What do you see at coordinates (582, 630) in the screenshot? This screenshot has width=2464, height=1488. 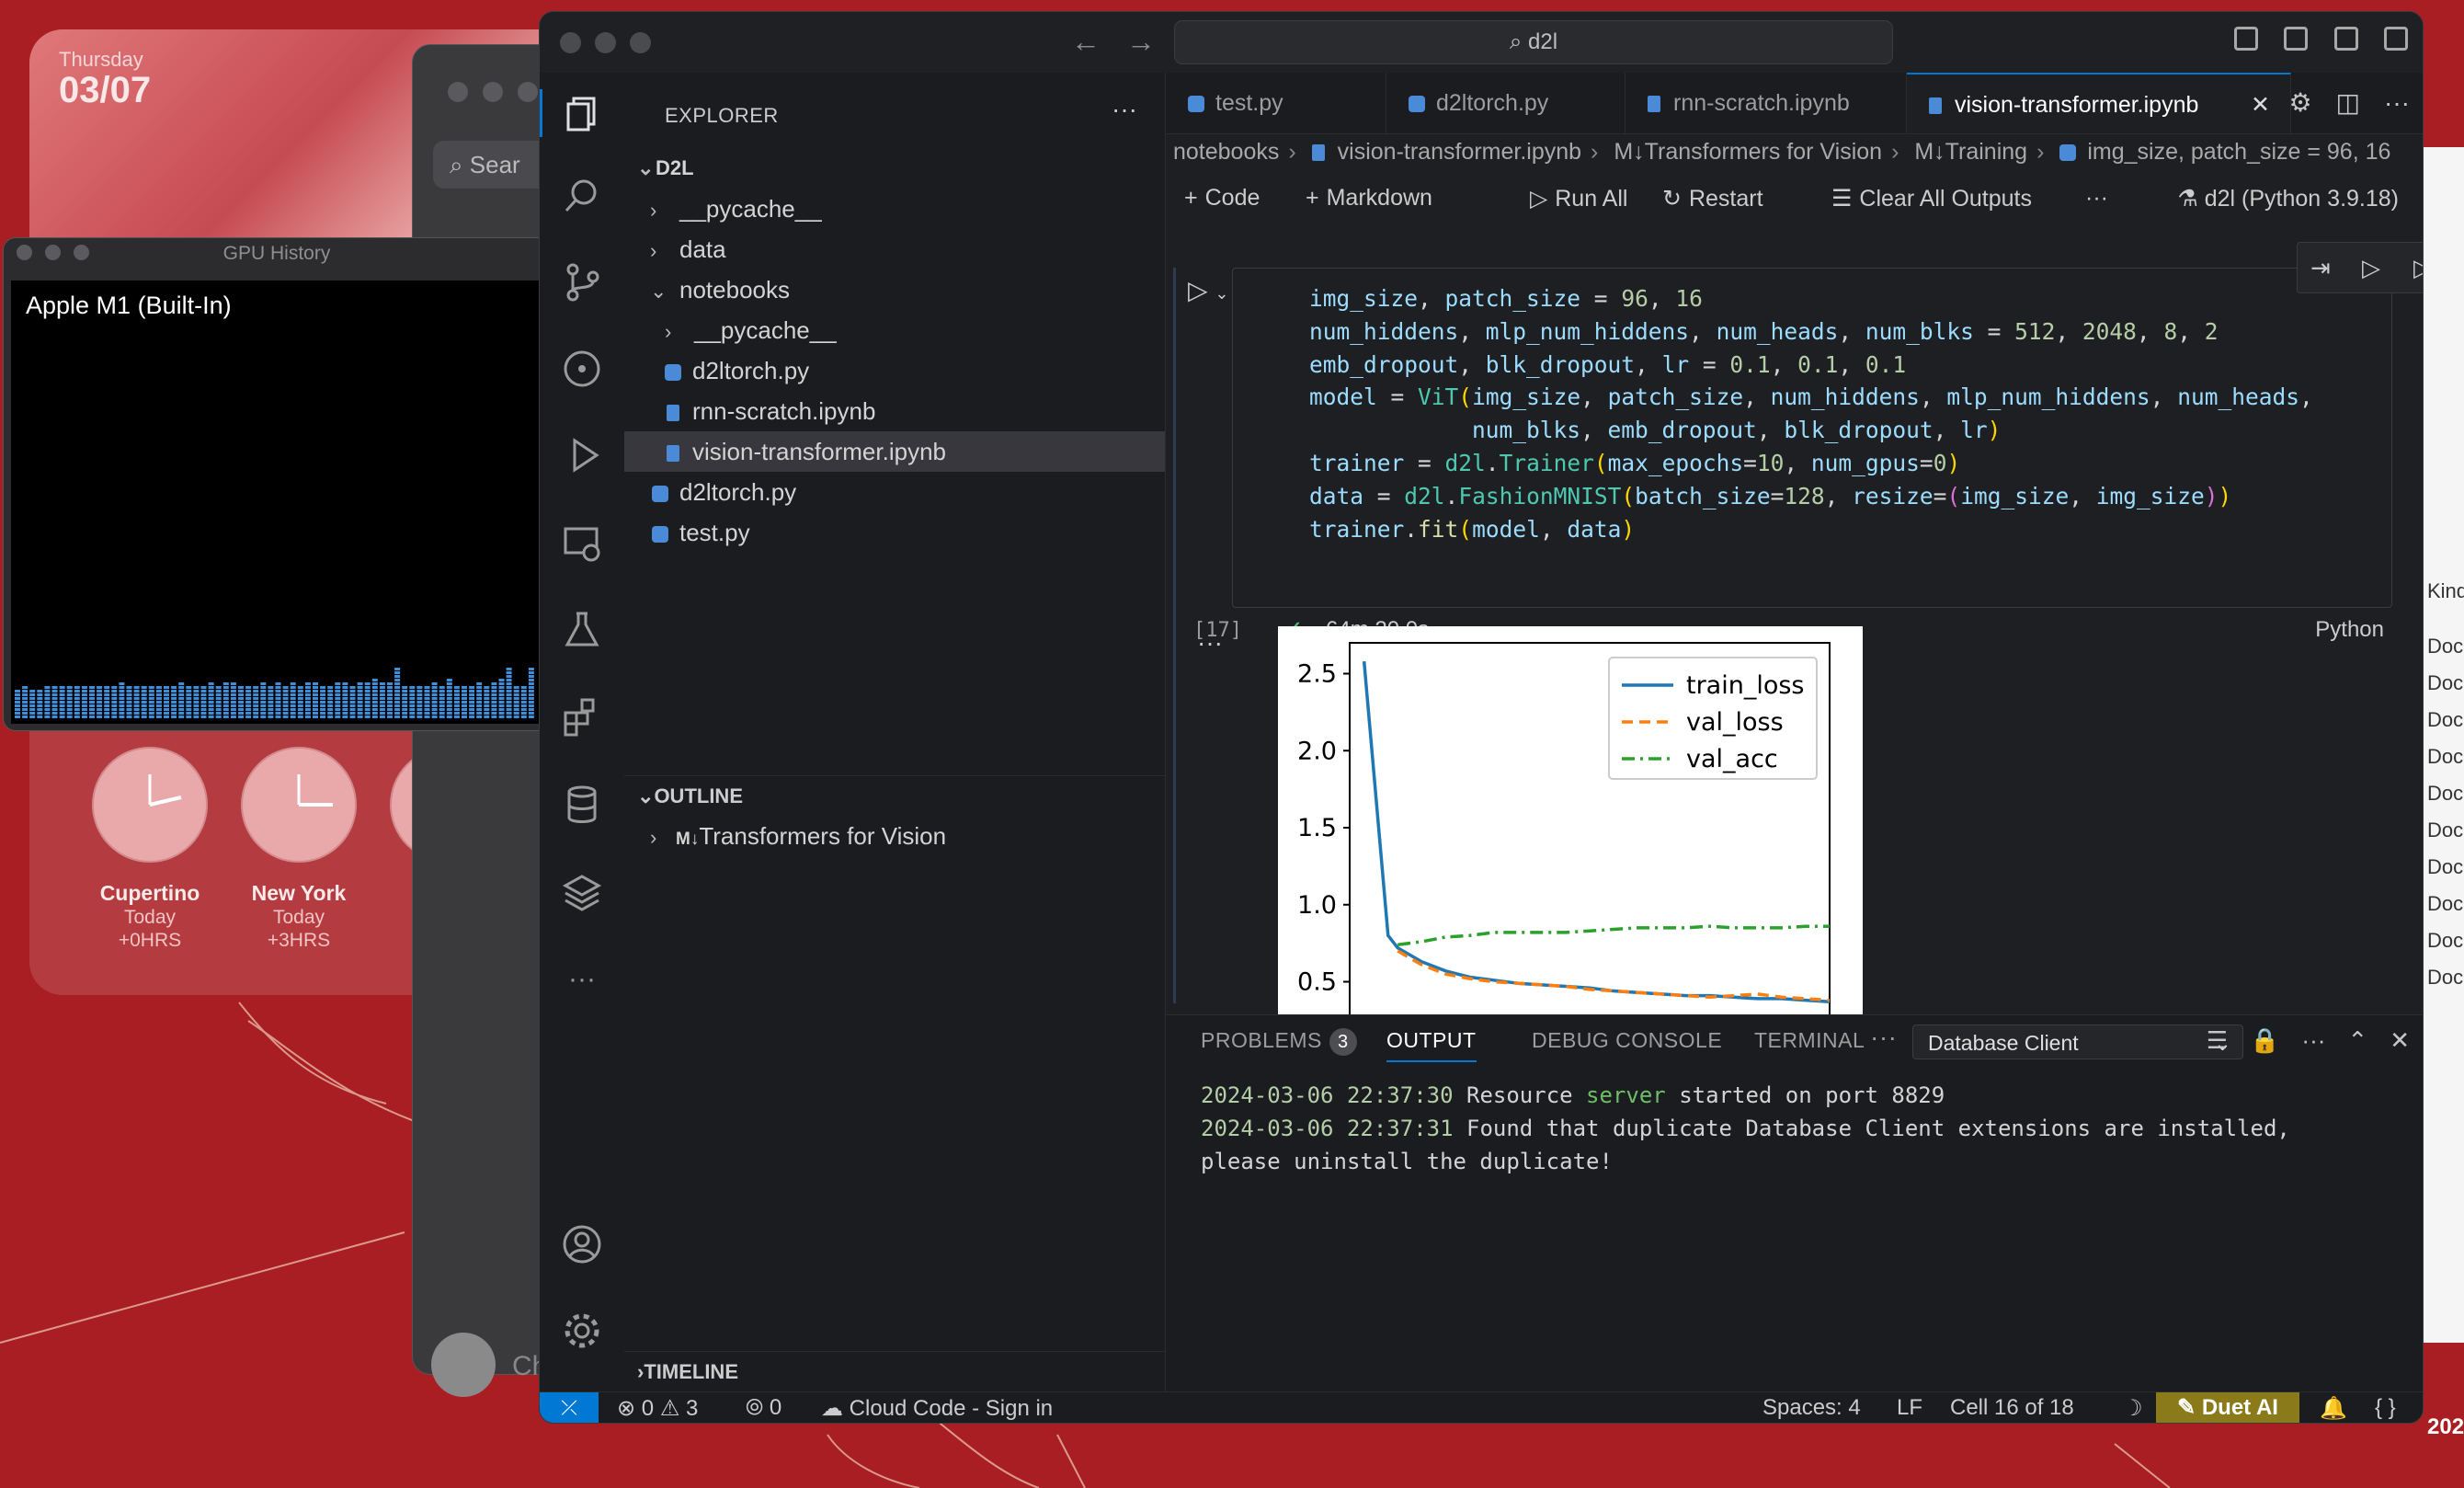 I see `testing-flask-icon` at bounding box center [582, 630].